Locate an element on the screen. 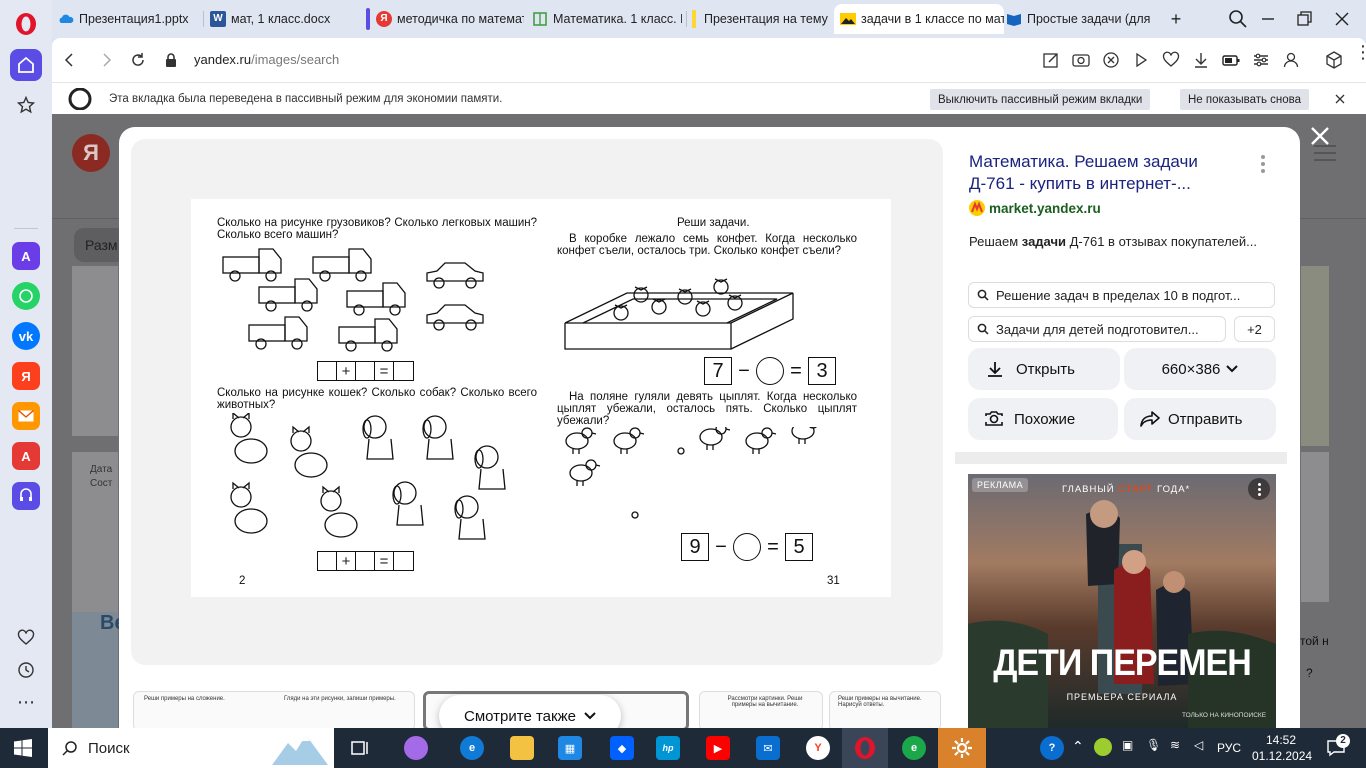 The image size is (1366, 768). tray-date: 01.12.2024 is located at coordinates (1282, 756).